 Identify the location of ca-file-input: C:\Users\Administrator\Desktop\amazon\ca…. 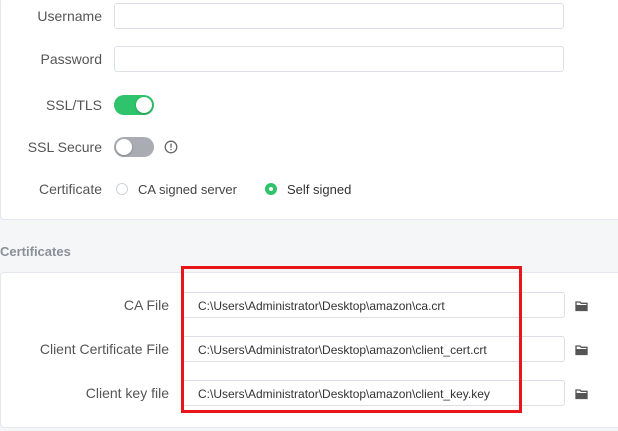
(373, 305).